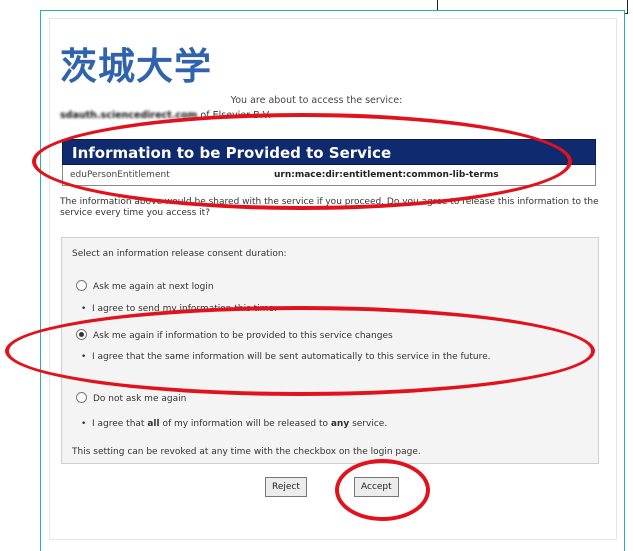  Describe the element at coordinates (376, 487) in the screenshot. I see `accept-button: Accept` at that location.